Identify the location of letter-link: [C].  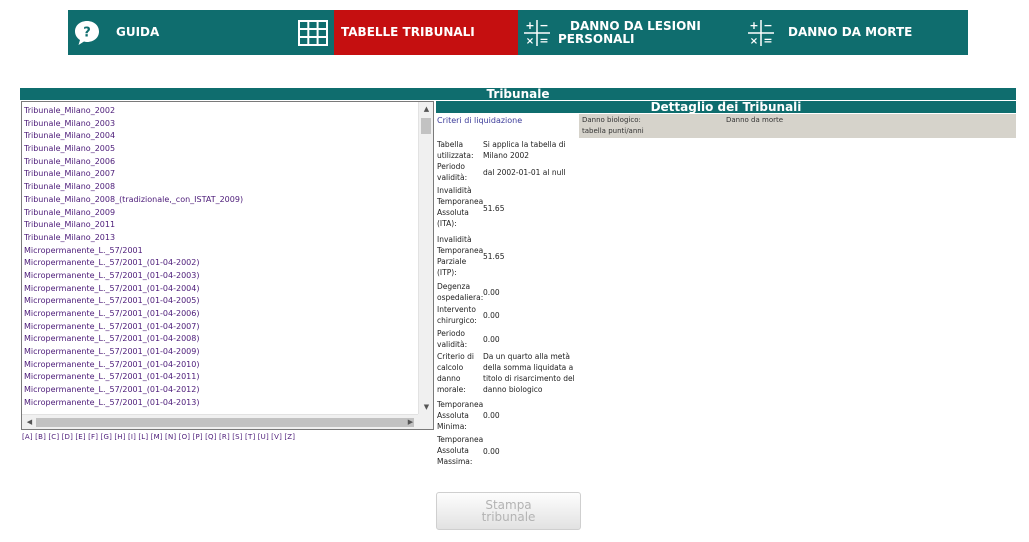
(53, 437).